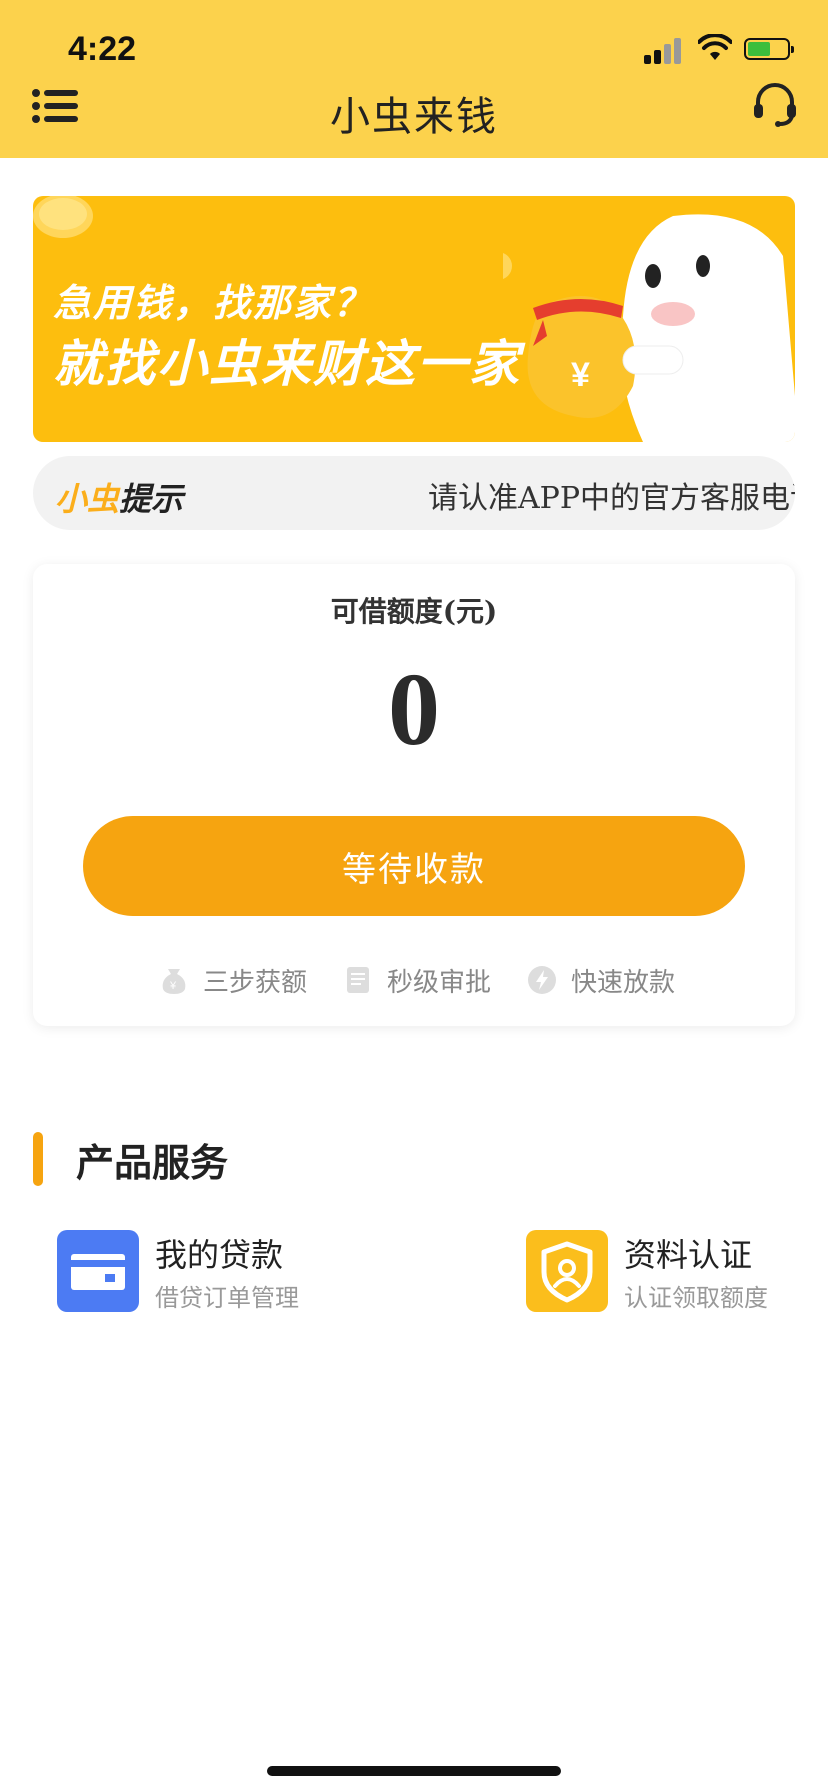 This screenshot has height=1792, width=828. I want to click on money-bag-icon: ¥, so click(174, 981).